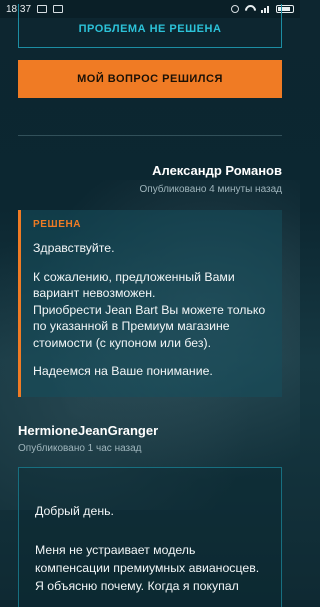 This screenshot has width=320, height=607. Describe the element at coordinates (80, 448) in the screenshot. I see `question-published-time: Опубликовано 1 час назад` at that location.